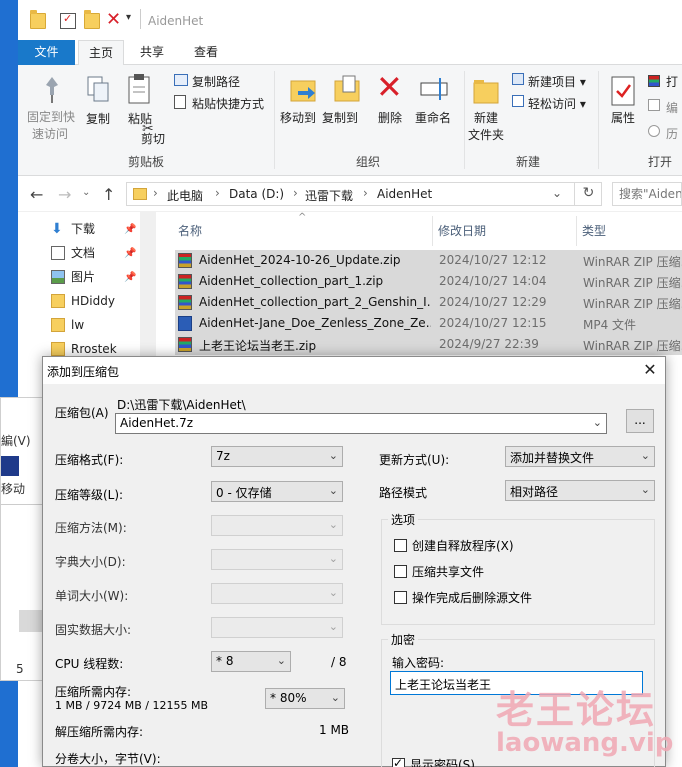  What do you see at coordinates (400, 597) in the screenshot?
I see `delete-after-checkbox` at bounding box center [400, 597].